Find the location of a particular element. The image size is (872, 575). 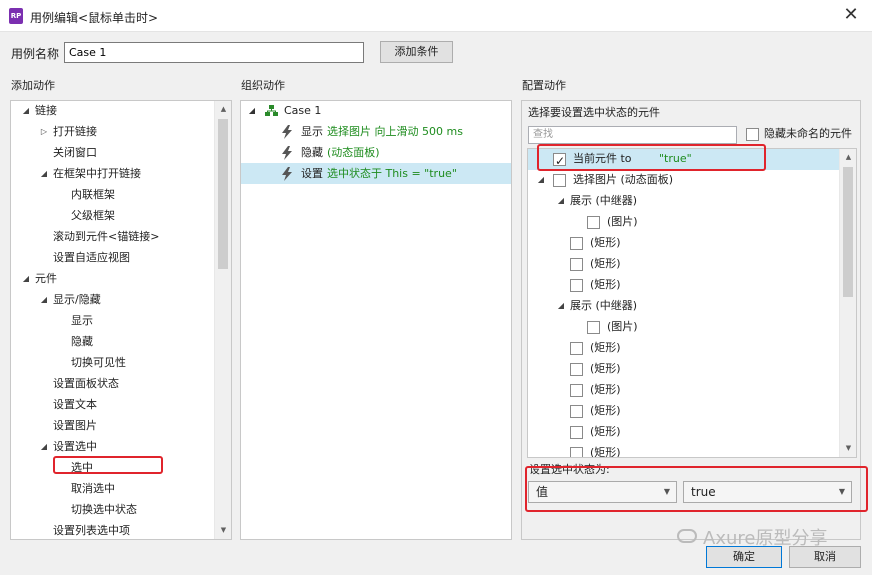

action-item: 切换可见性 is located at coordinates (113, 363).